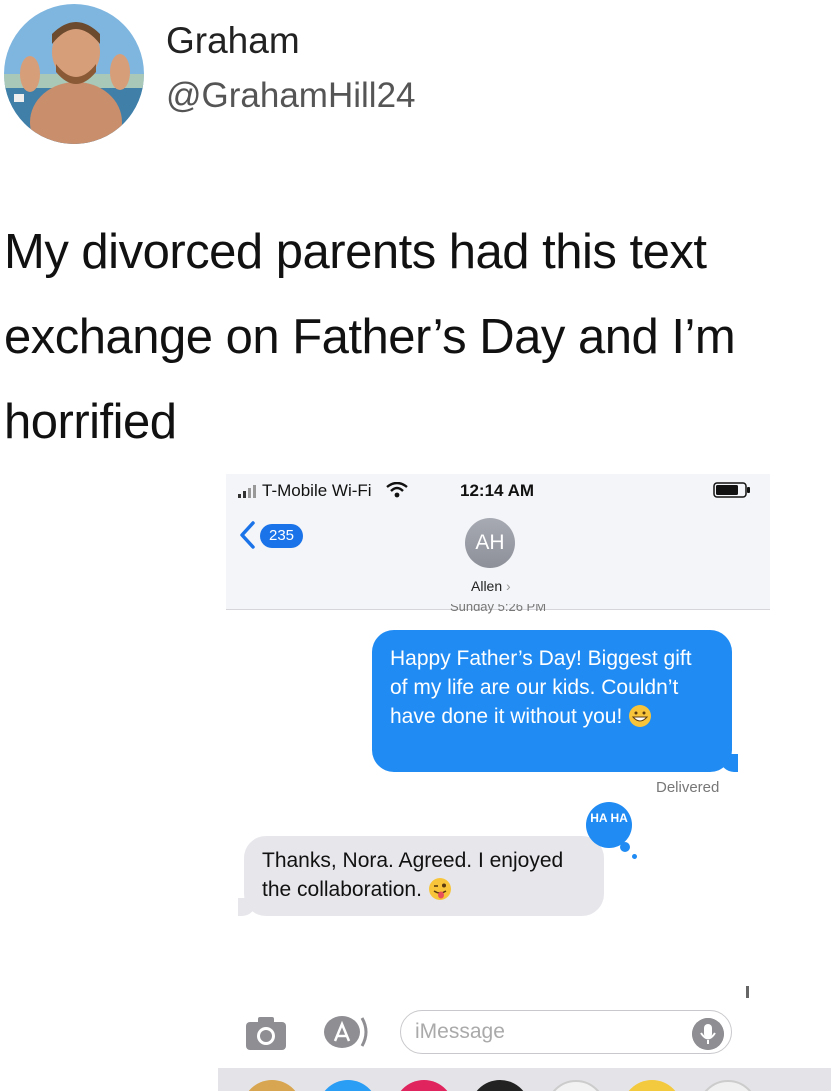 The width and height of the screenshot is (831, 1091). I want to click on back-chevron-icon, so click(247, 535).